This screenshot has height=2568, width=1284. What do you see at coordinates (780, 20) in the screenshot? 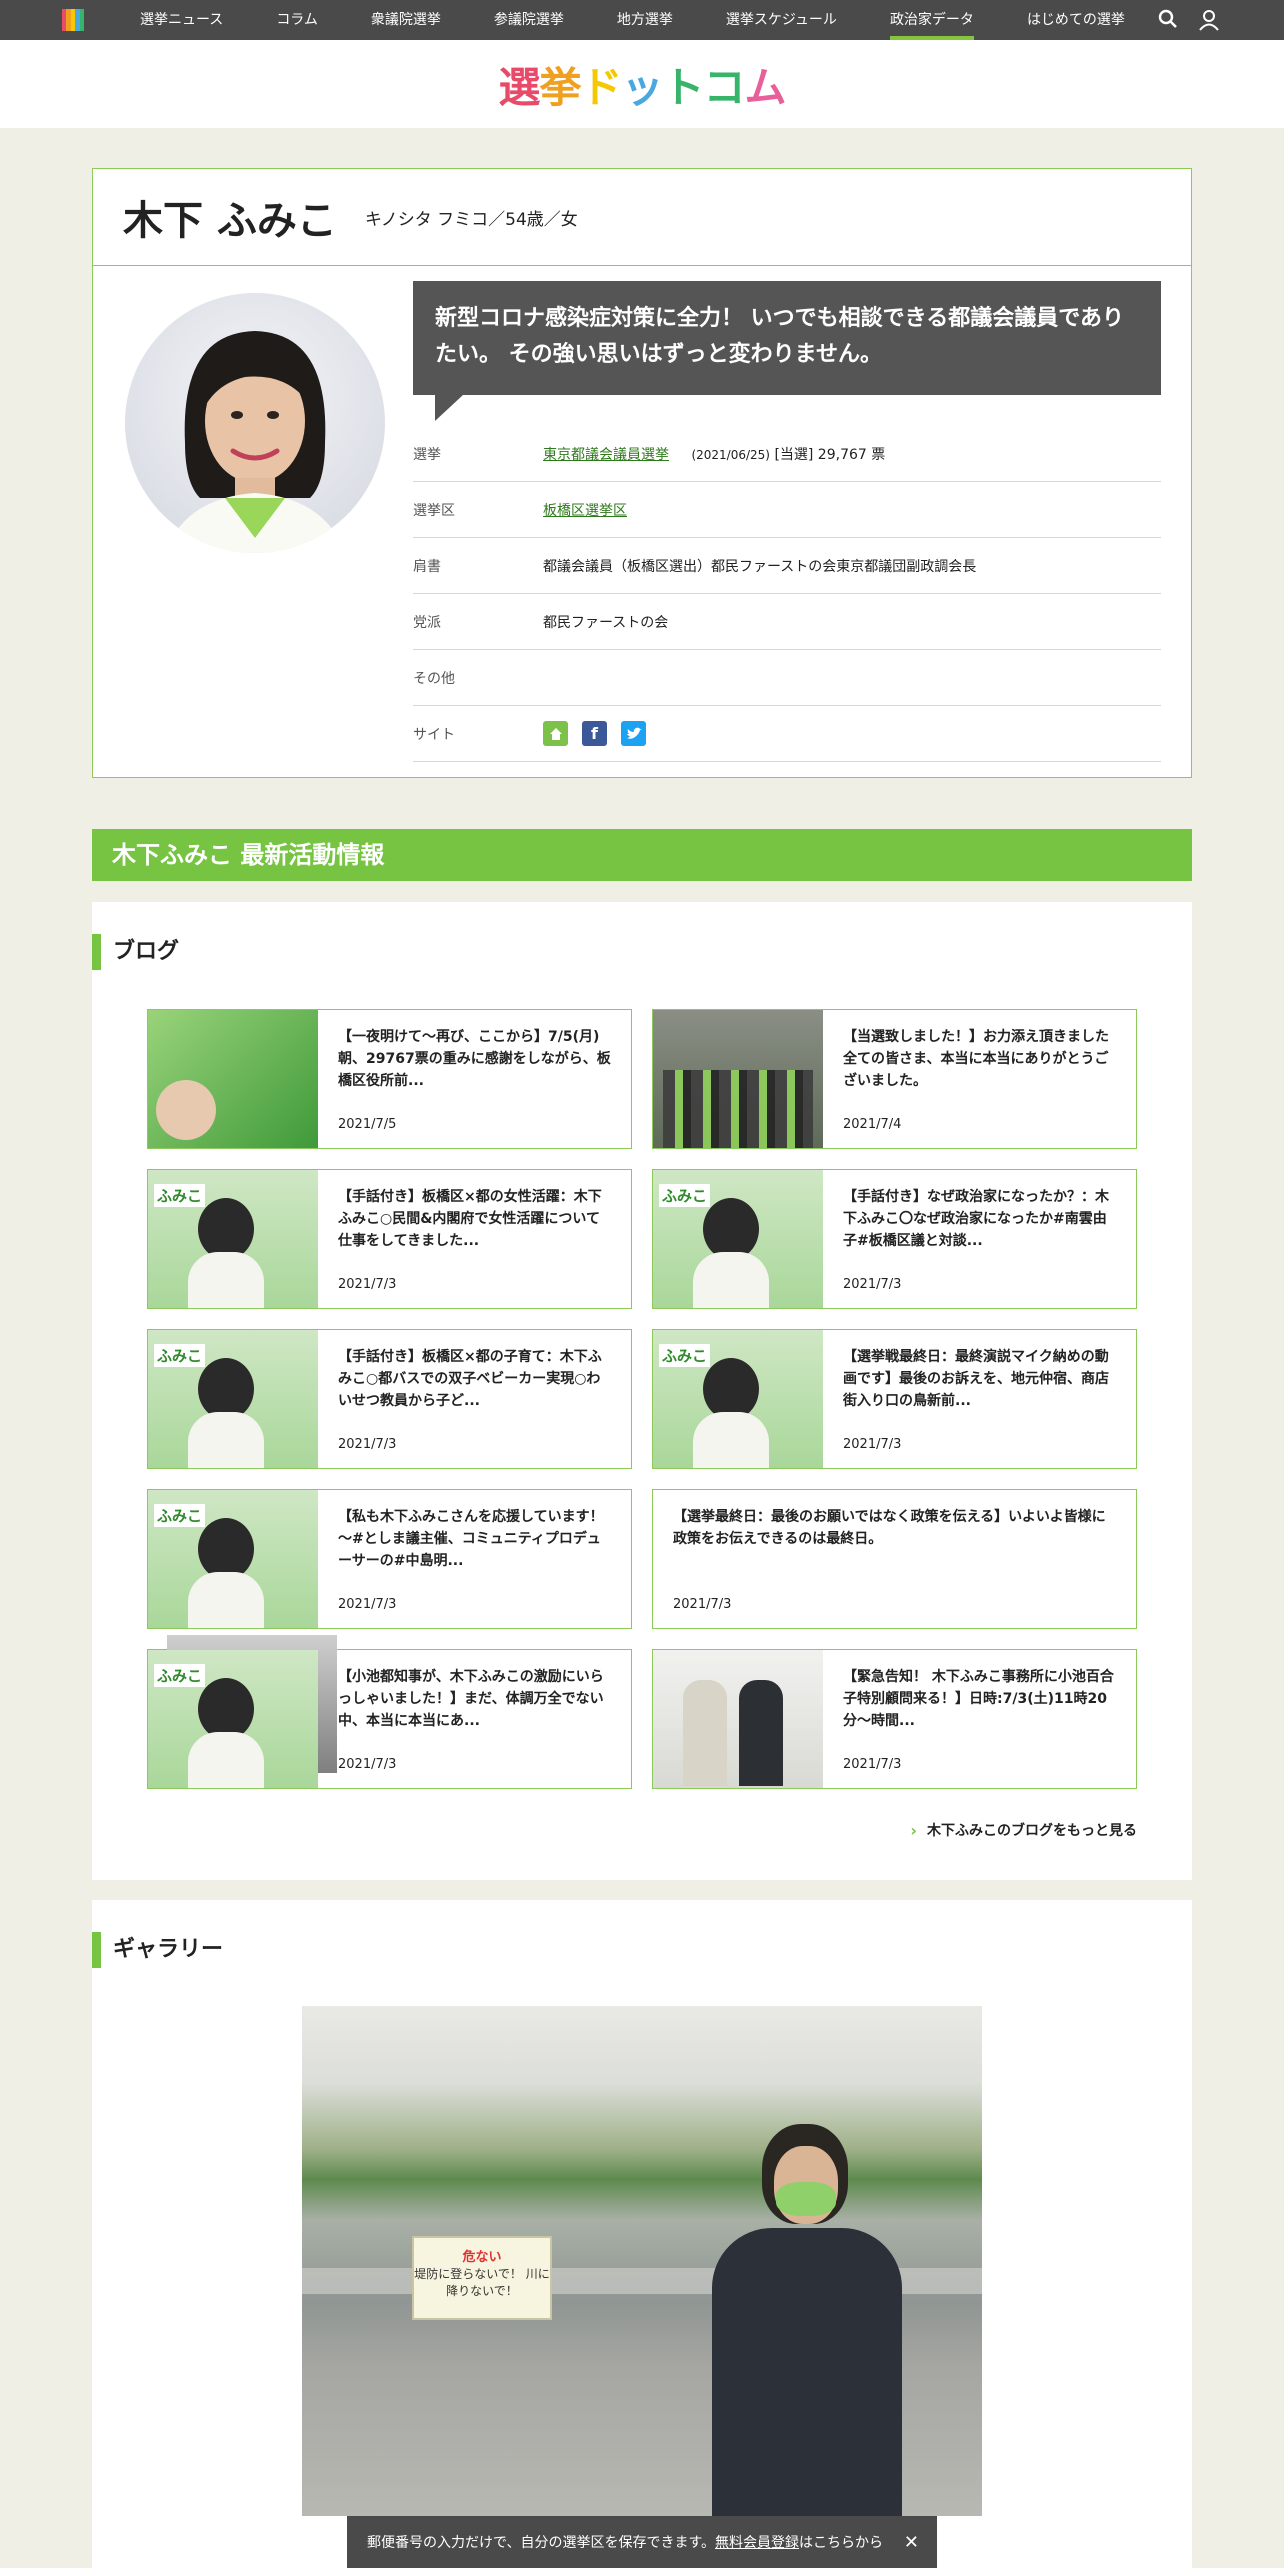
I see `nav-item-schedule: 選挙スケジュール` at bounding box center [780, 20].